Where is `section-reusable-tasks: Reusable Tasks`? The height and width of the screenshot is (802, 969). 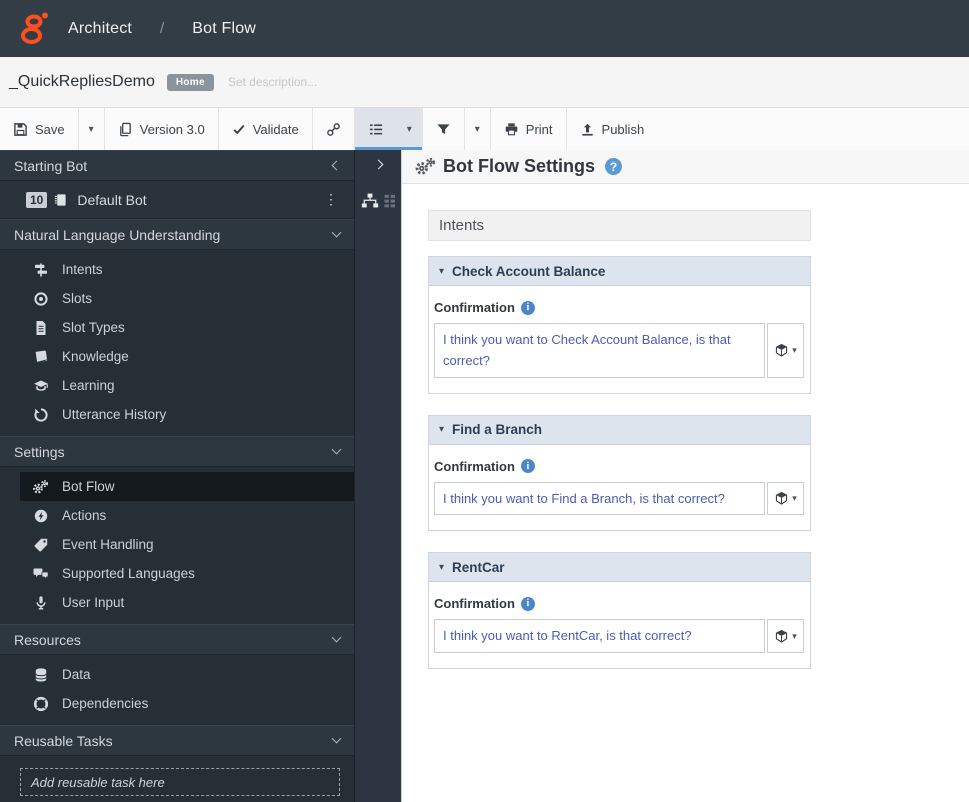 section-reusable-tasks: Reusable Tasks is located at coordinates (177, 740).